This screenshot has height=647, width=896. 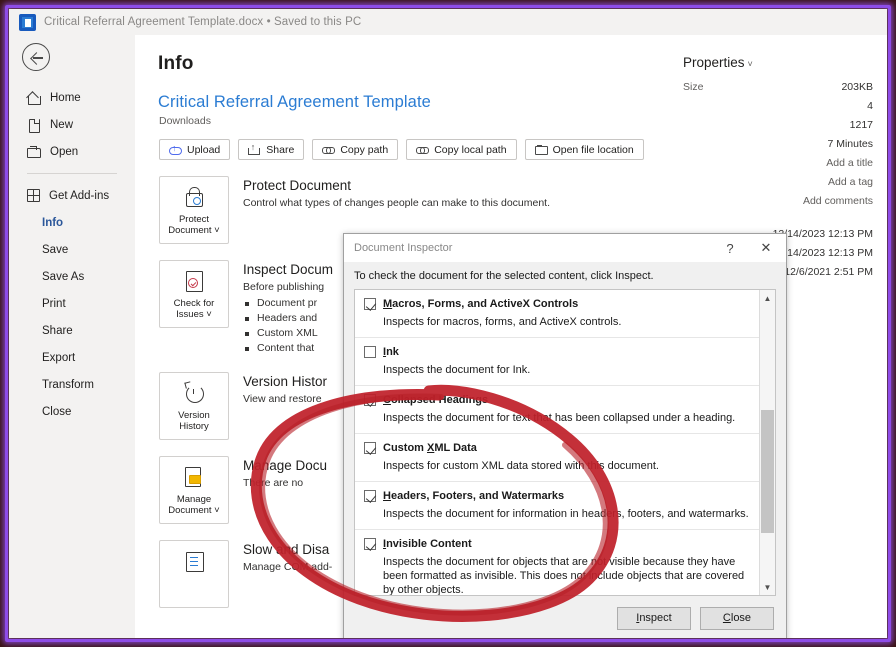 I want to click on tile-label: Version History, so click(x=194, y=421).